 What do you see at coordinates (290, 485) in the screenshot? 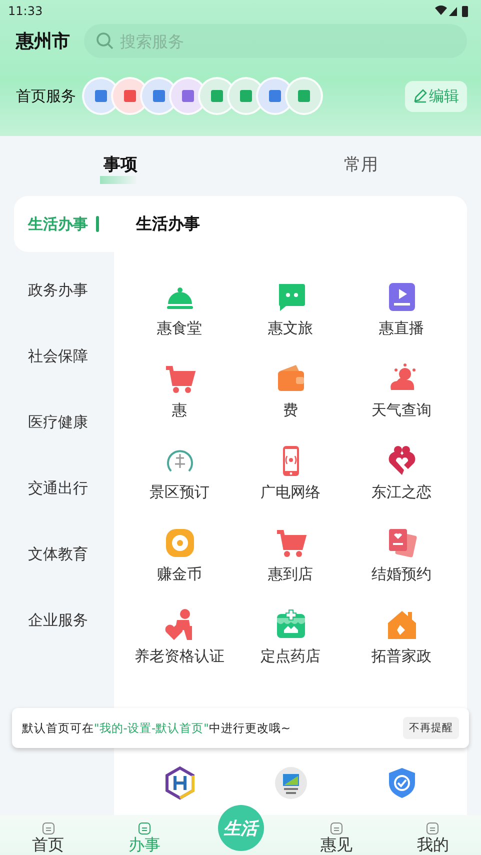
I see `service-item: 广电网络` at bounding box center [290, 485].